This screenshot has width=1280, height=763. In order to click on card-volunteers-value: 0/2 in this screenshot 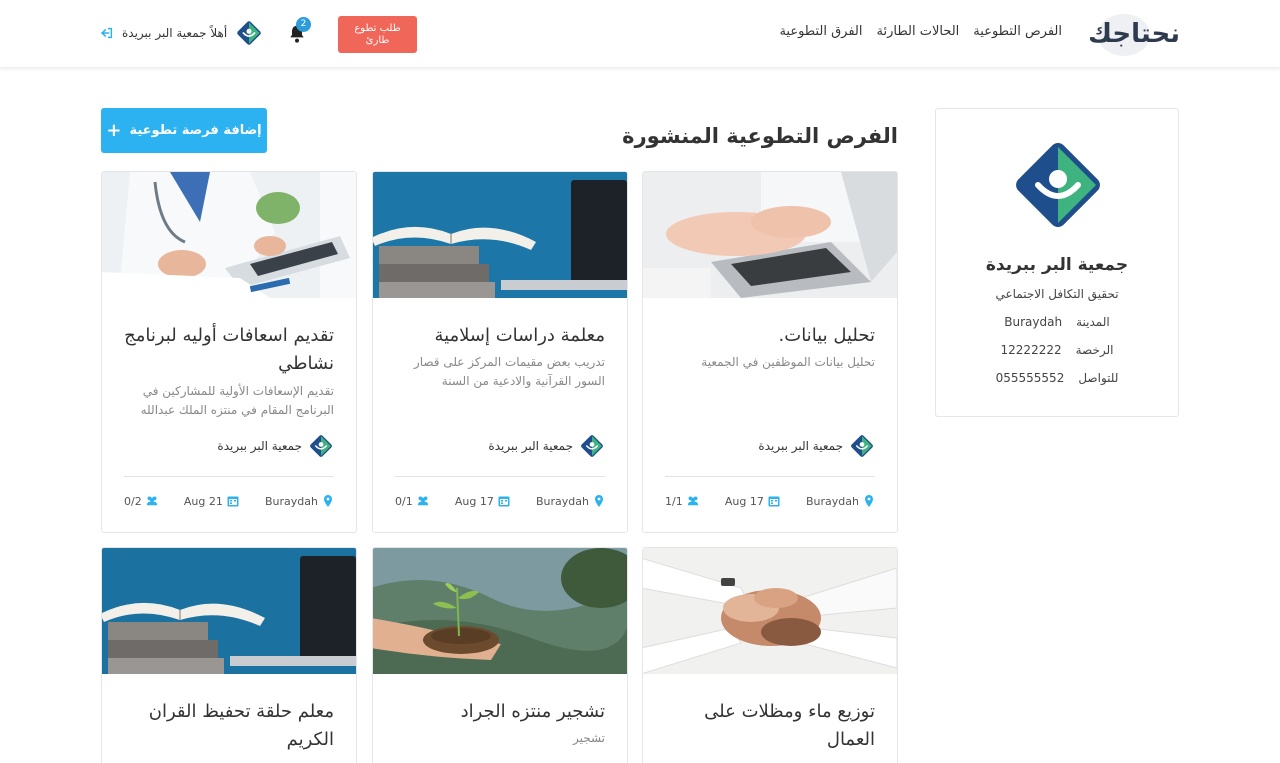, I will do `click(133, 501)`.